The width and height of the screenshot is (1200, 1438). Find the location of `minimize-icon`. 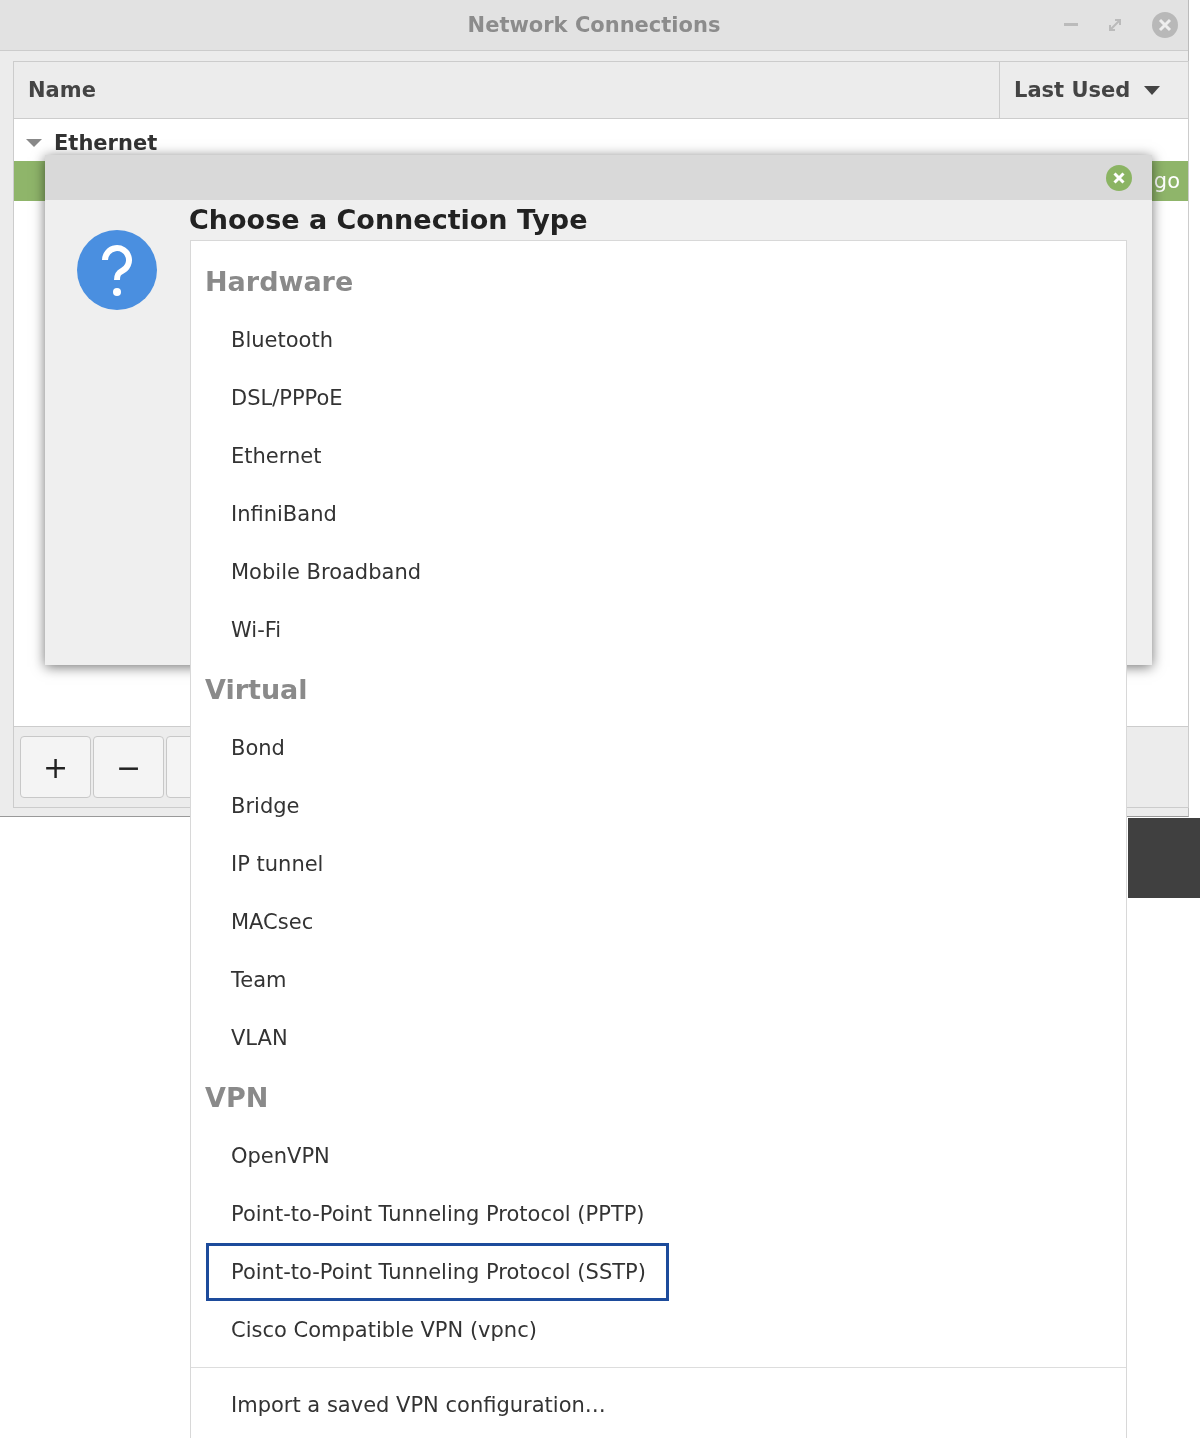

minimize-icon is located at coordinates (1071, 25).